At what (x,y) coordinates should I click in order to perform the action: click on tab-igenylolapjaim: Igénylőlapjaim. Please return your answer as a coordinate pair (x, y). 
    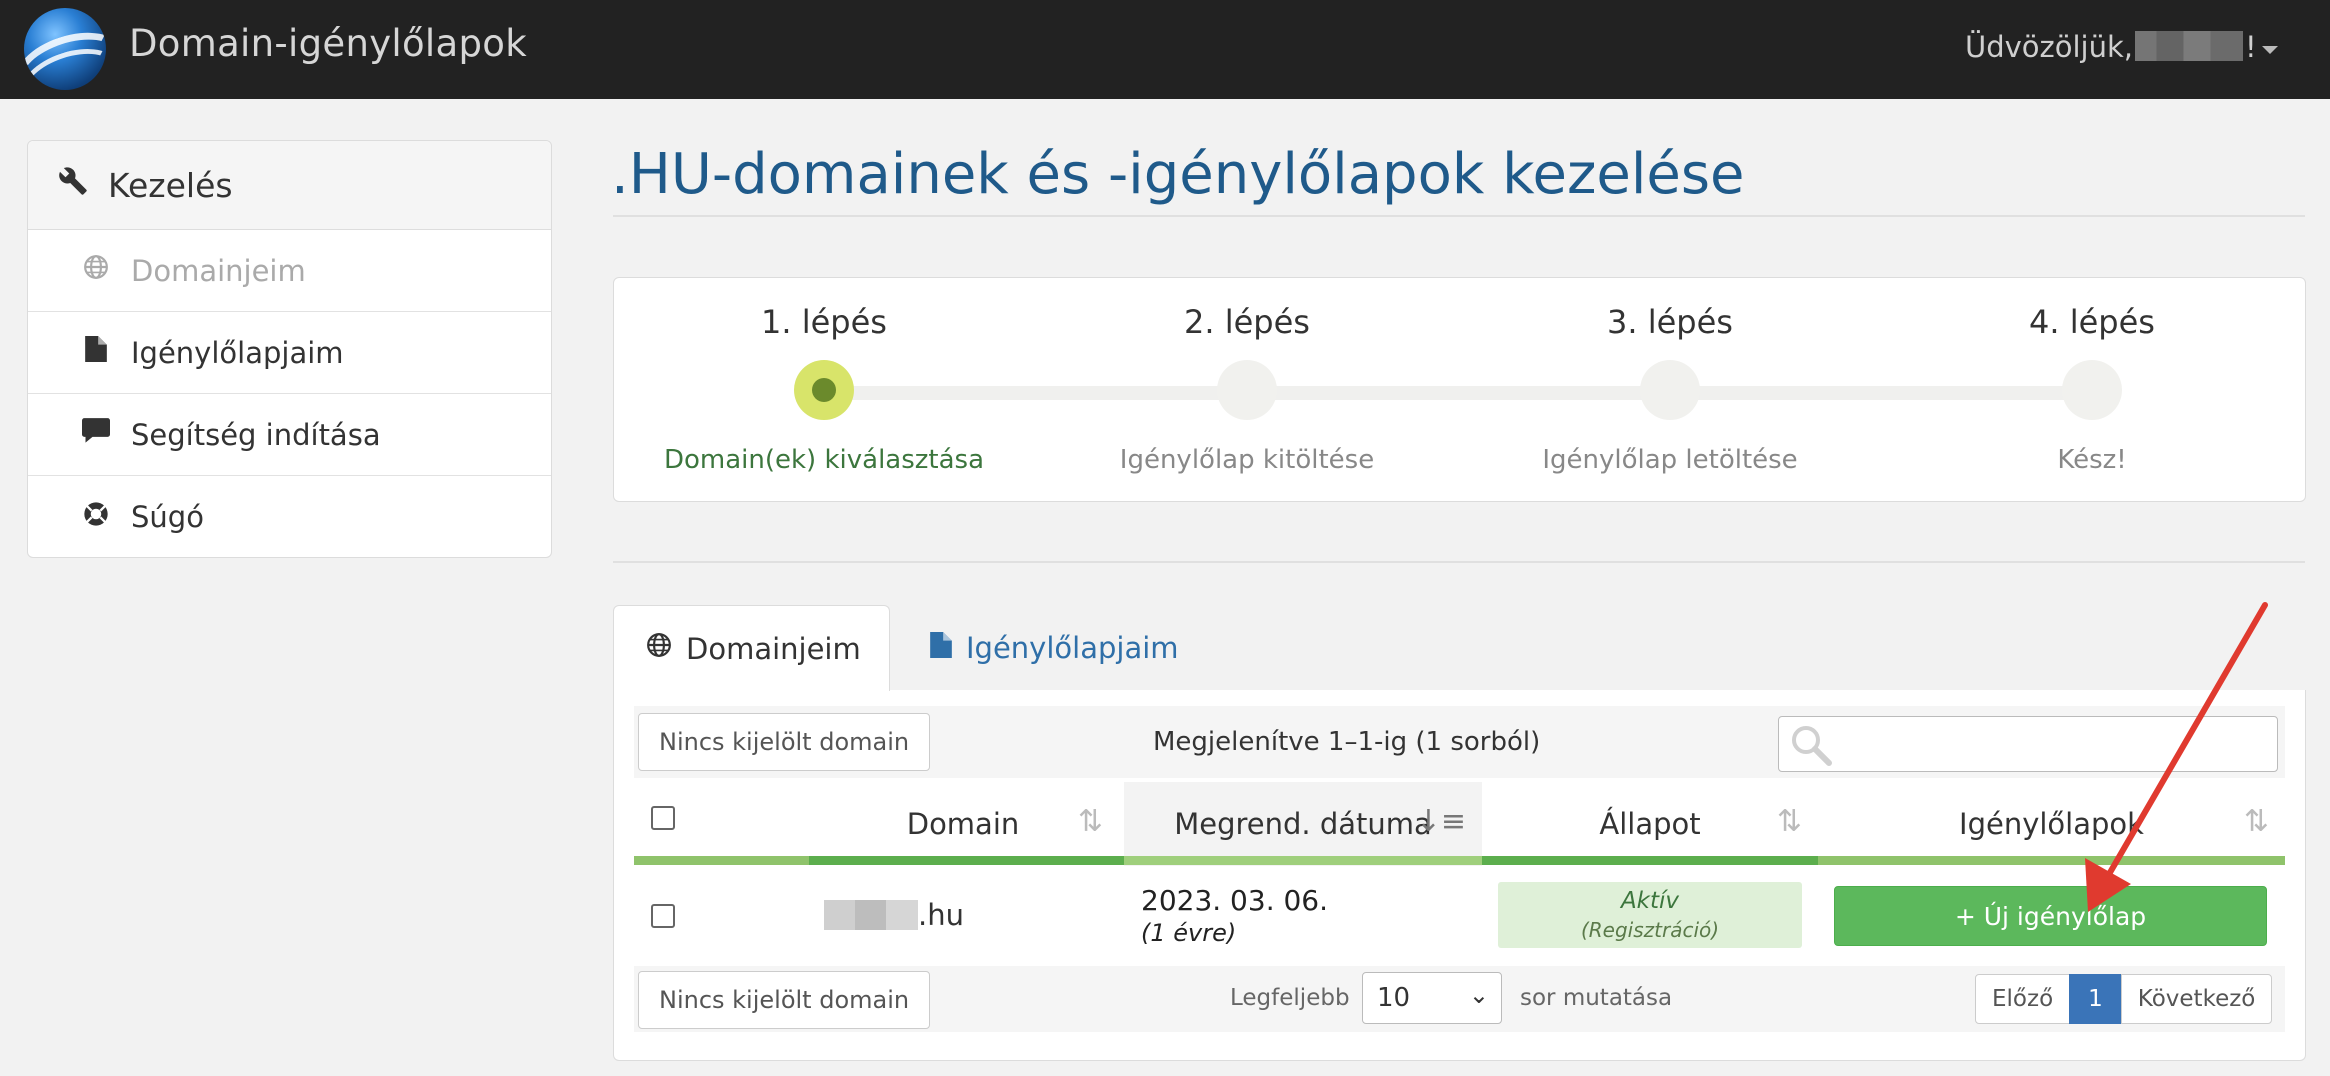
    Looking at the image, I should click on (1054, 648).